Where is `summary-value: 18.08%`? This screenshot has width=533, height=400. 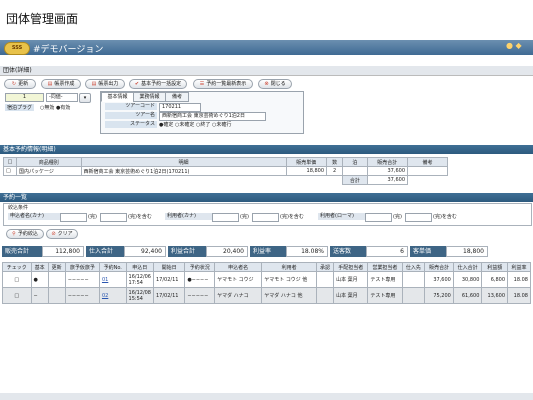
summary-value: 18.08% is located at coordinates (307, 251).